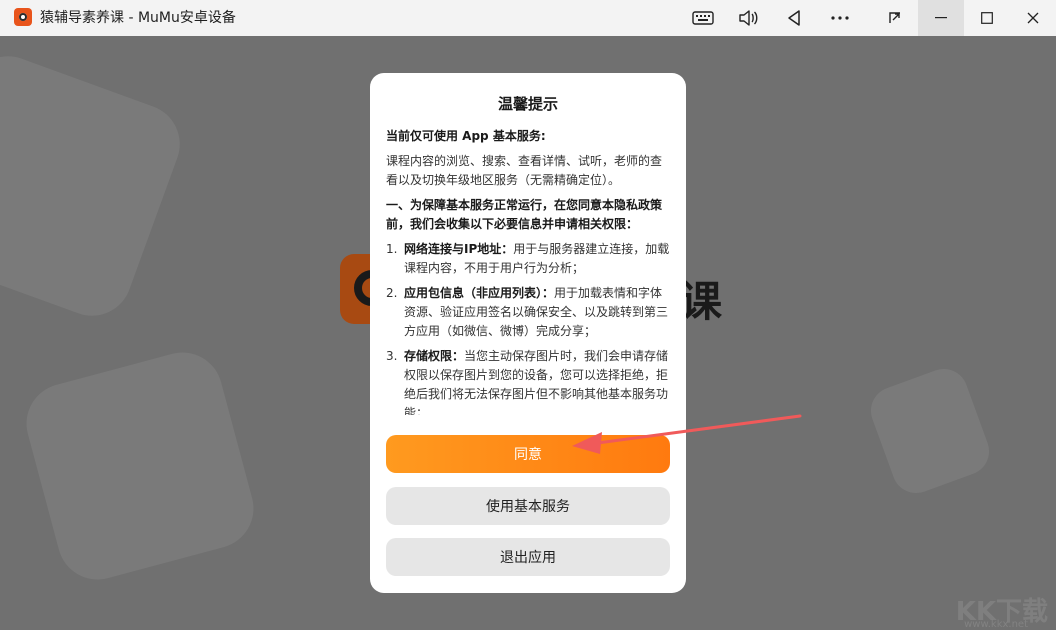 The image size is (1056, 630). Describe the element at coordinates (794, 18) in the screenshot. I see `back-triangle-icon` at that location.